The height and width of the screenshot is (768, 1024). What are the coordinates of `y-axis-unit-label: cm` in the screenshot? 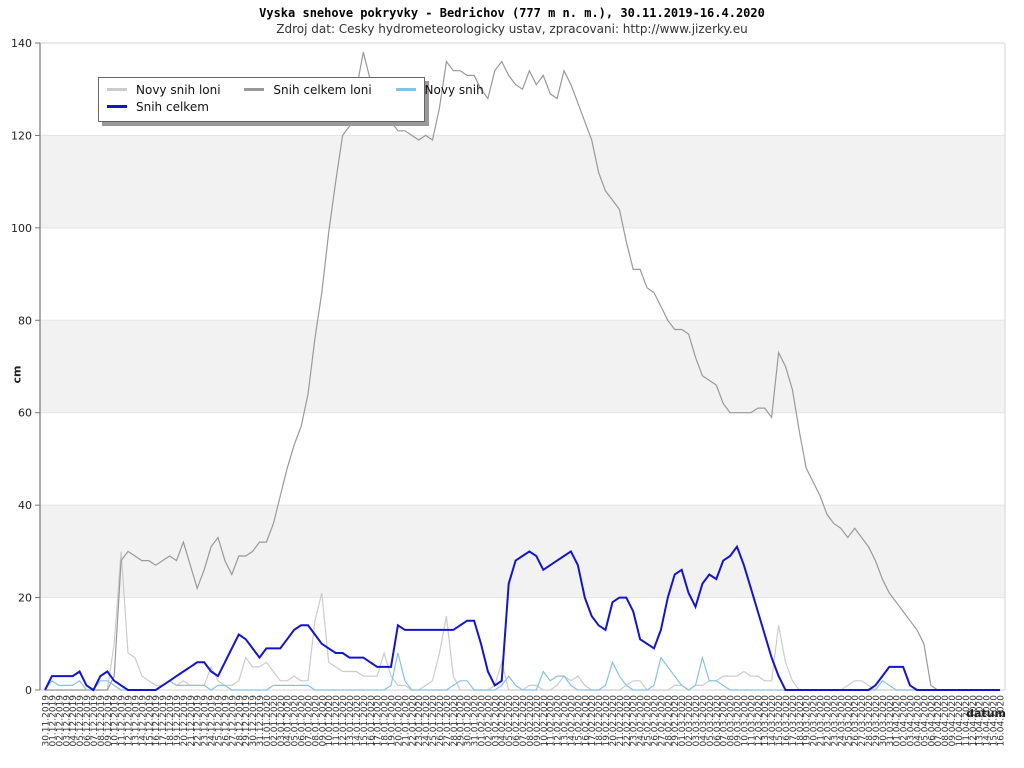 It's located at (17, 374).